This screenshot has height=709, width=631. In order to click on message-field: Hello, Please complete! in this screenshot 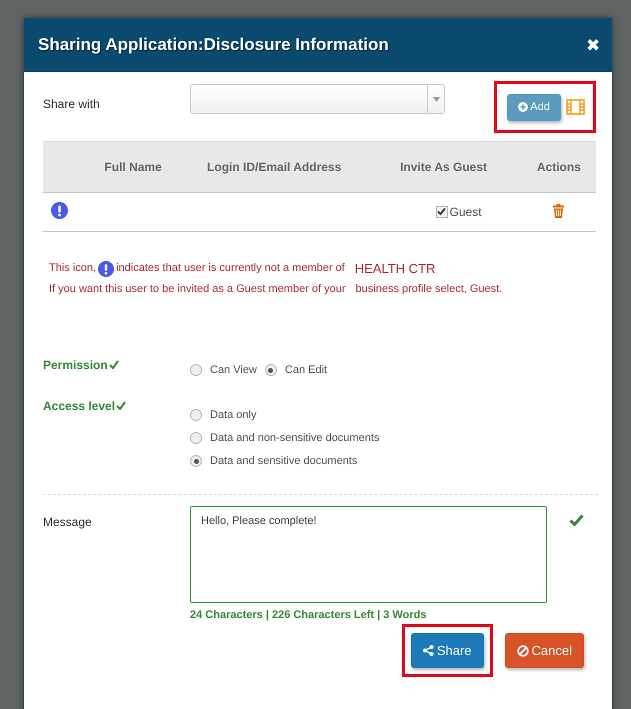, I will do `click(368, 554)`.